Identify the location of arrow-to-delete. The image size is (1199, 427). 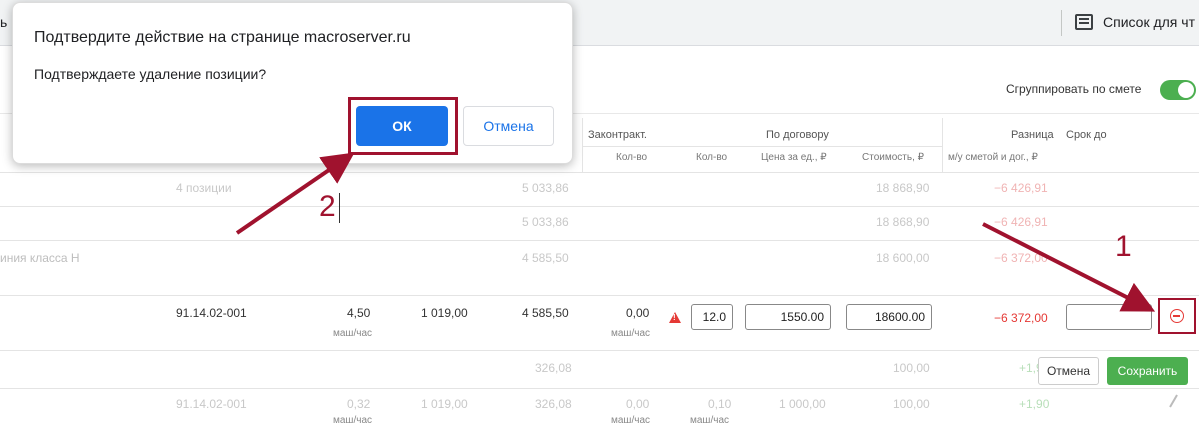
(1069, 267).